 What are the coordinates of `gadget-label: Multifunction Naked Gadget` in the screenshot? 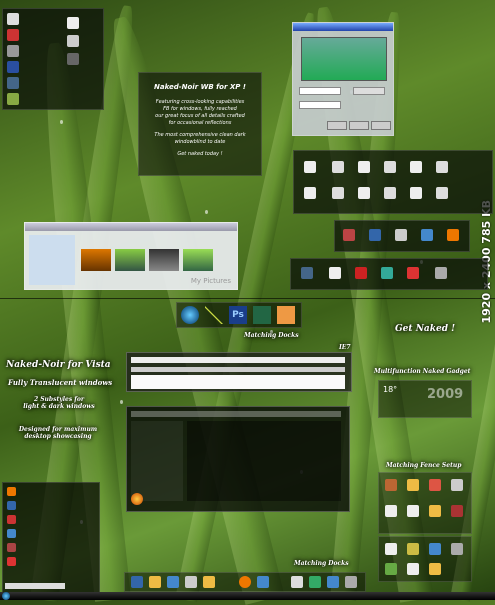 It's located at (422, 371).